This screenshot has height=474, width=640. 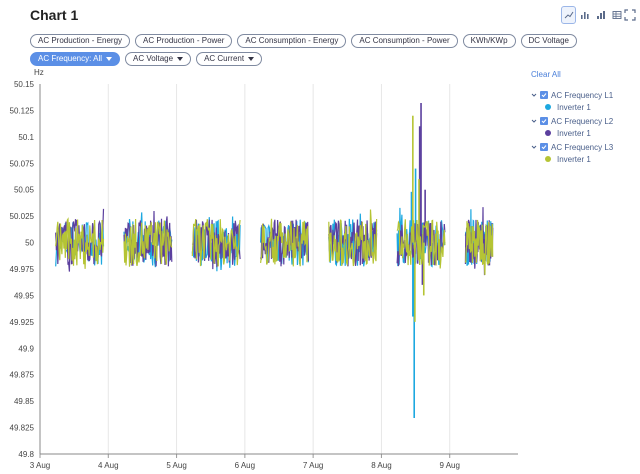 What do you see at coordinates (26, 454) in the screenshot?
I see `y-tick-label: 49.8` at bounding box center [26, 454].